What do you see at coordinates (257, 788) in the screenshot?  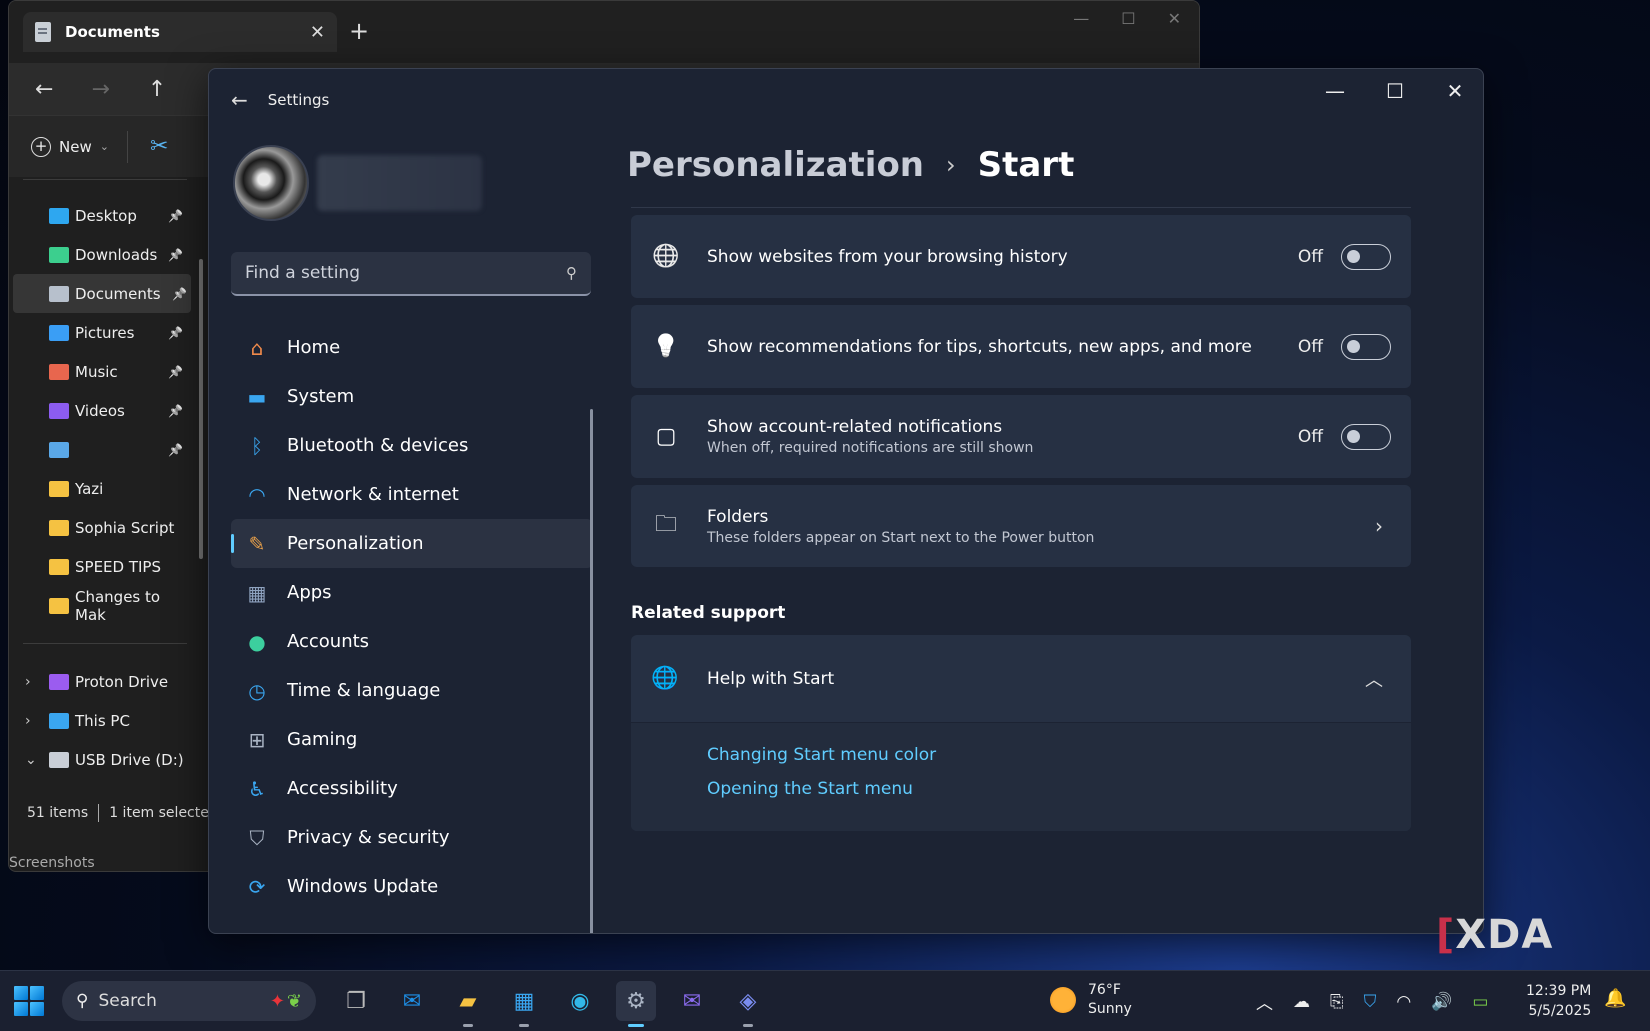 I see `accessibility-icon: ♿` at bounding box center [257, 788].